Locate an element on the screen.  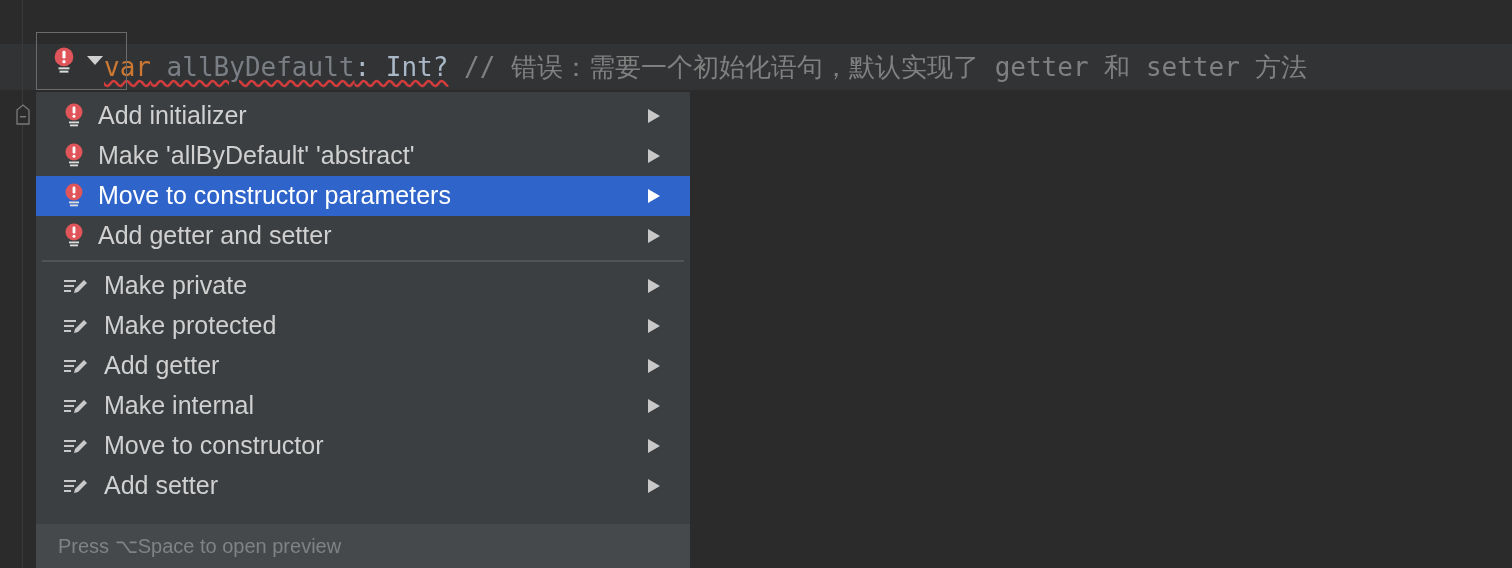
menu-item: Move to constructor is located at coordinates (363, 446).